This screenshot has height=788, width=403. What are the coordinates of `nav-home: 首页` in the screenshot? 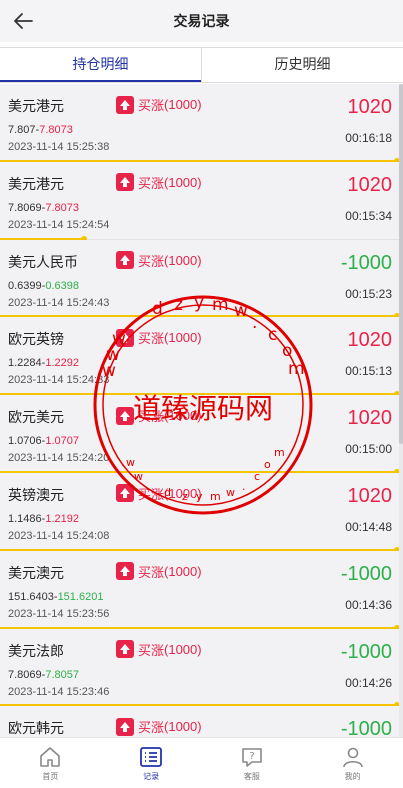 It's located at (50, 763).